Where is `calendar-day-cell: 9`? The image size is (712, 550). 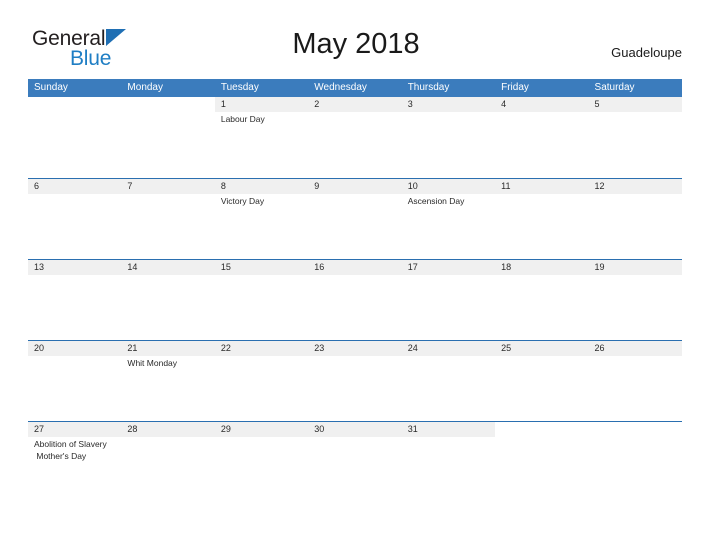
calendar-day-cell: 9 is located at coordinates (355, 219).